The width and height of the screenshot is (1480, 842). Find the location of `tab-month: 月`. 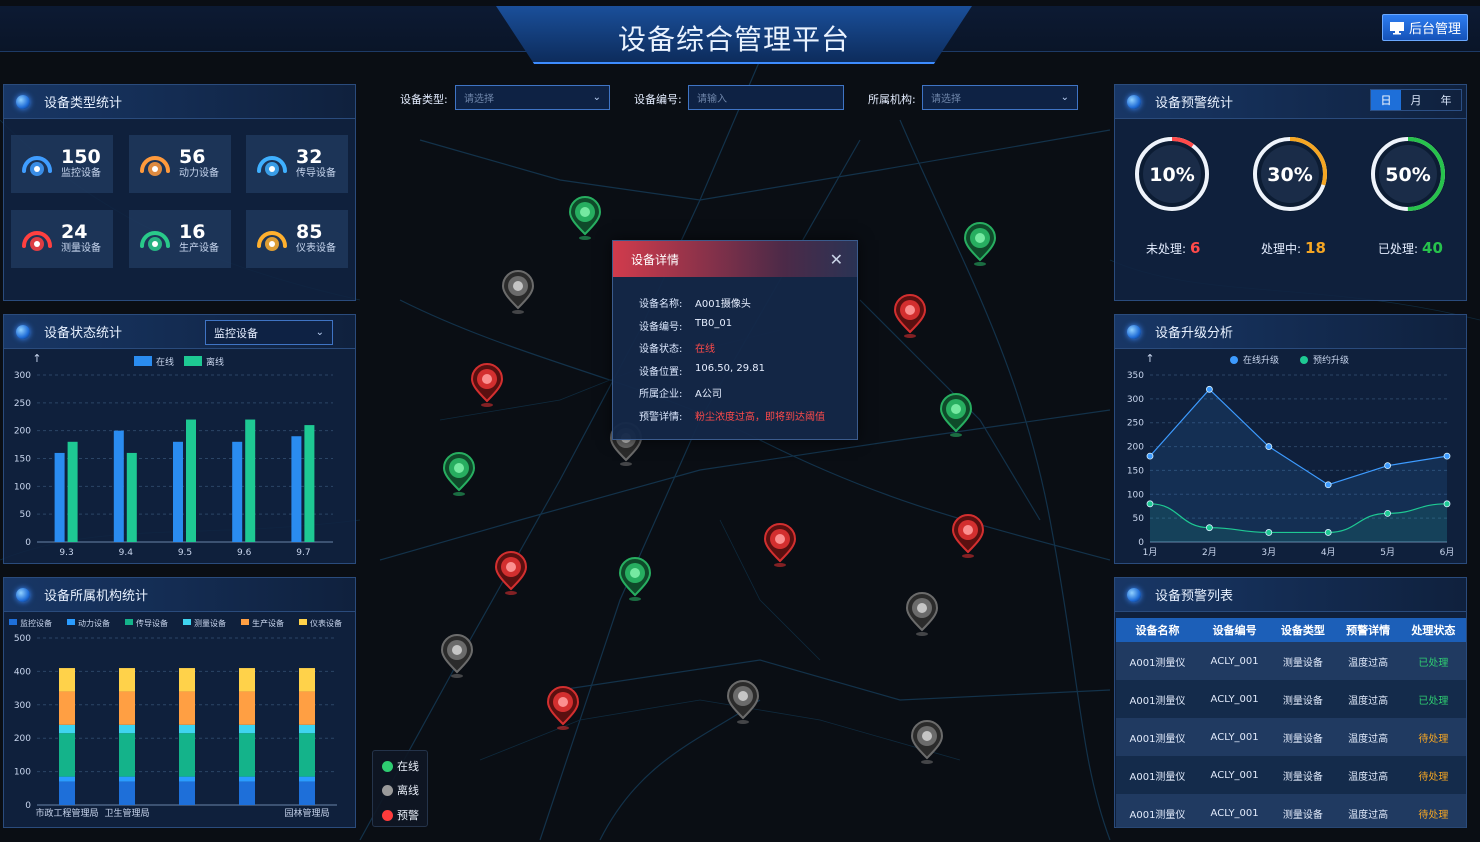

tab-month: 月 is located at coordinates (1416, 100).